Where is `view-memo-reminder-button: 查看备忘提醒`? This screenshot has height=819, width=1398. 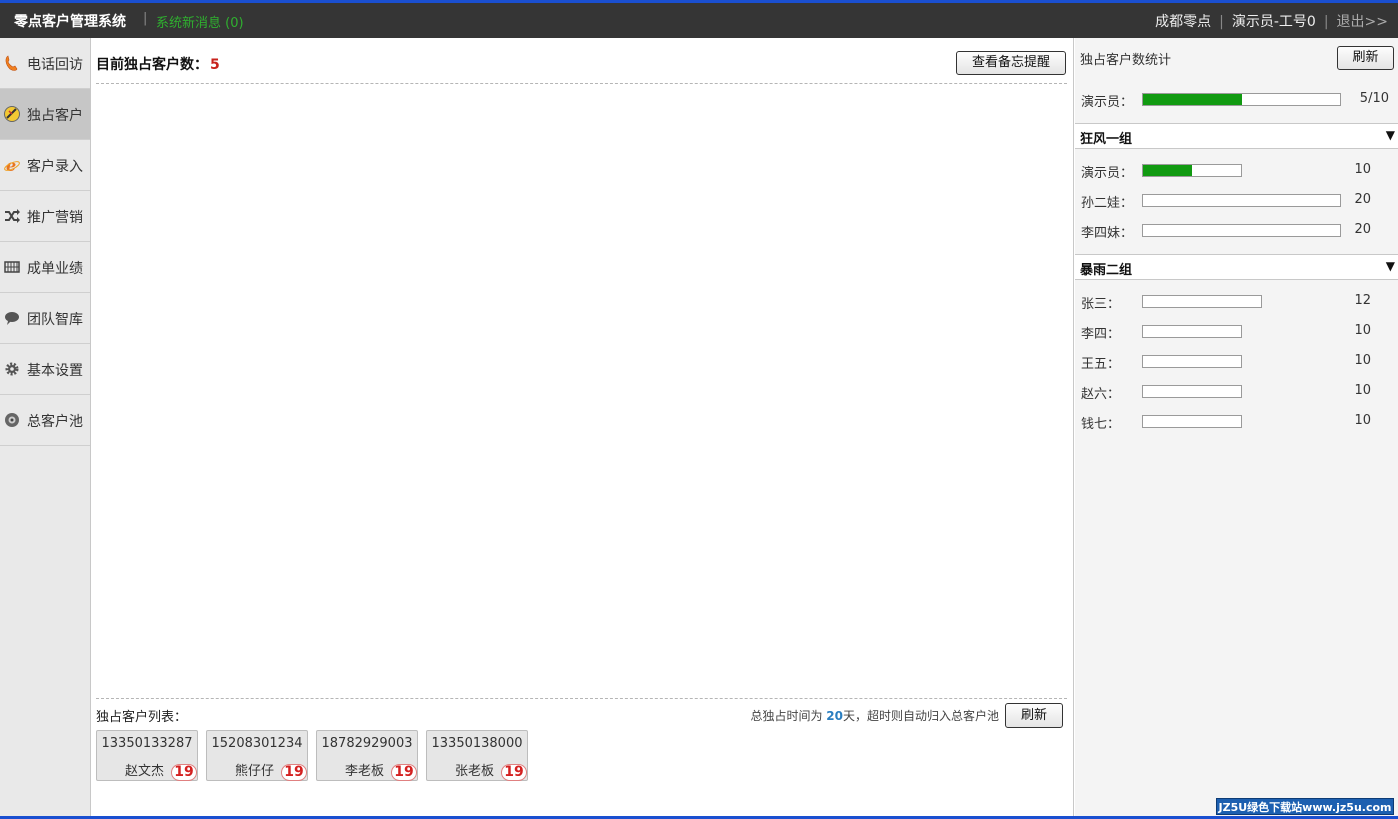
view-memo-reminder-button: 查看备忘提醒 is located at coordinates (1011, 63).